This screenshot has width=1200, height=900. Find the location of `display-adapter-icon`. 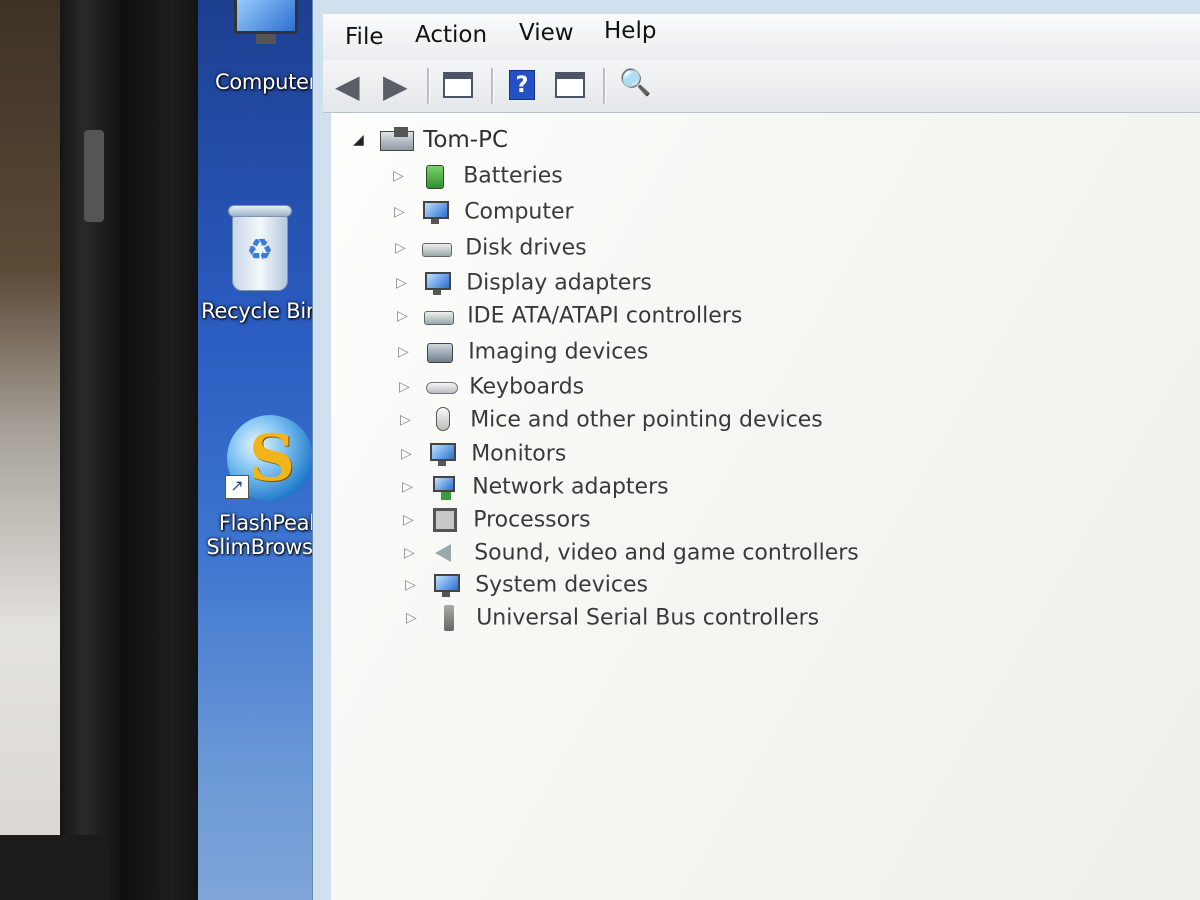

display-adapter-icon is located at coordinates (439, 283).